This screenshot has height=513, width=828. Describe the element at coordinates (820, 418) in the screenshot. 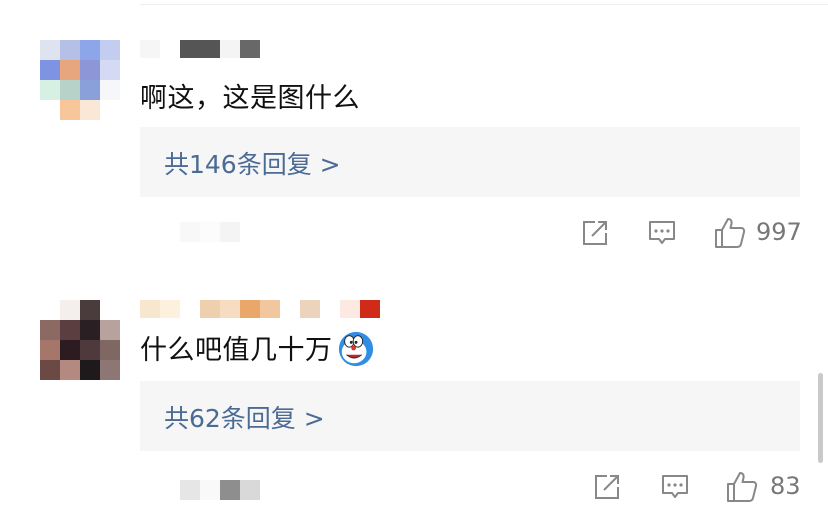

I see `scrollbar` at that location.